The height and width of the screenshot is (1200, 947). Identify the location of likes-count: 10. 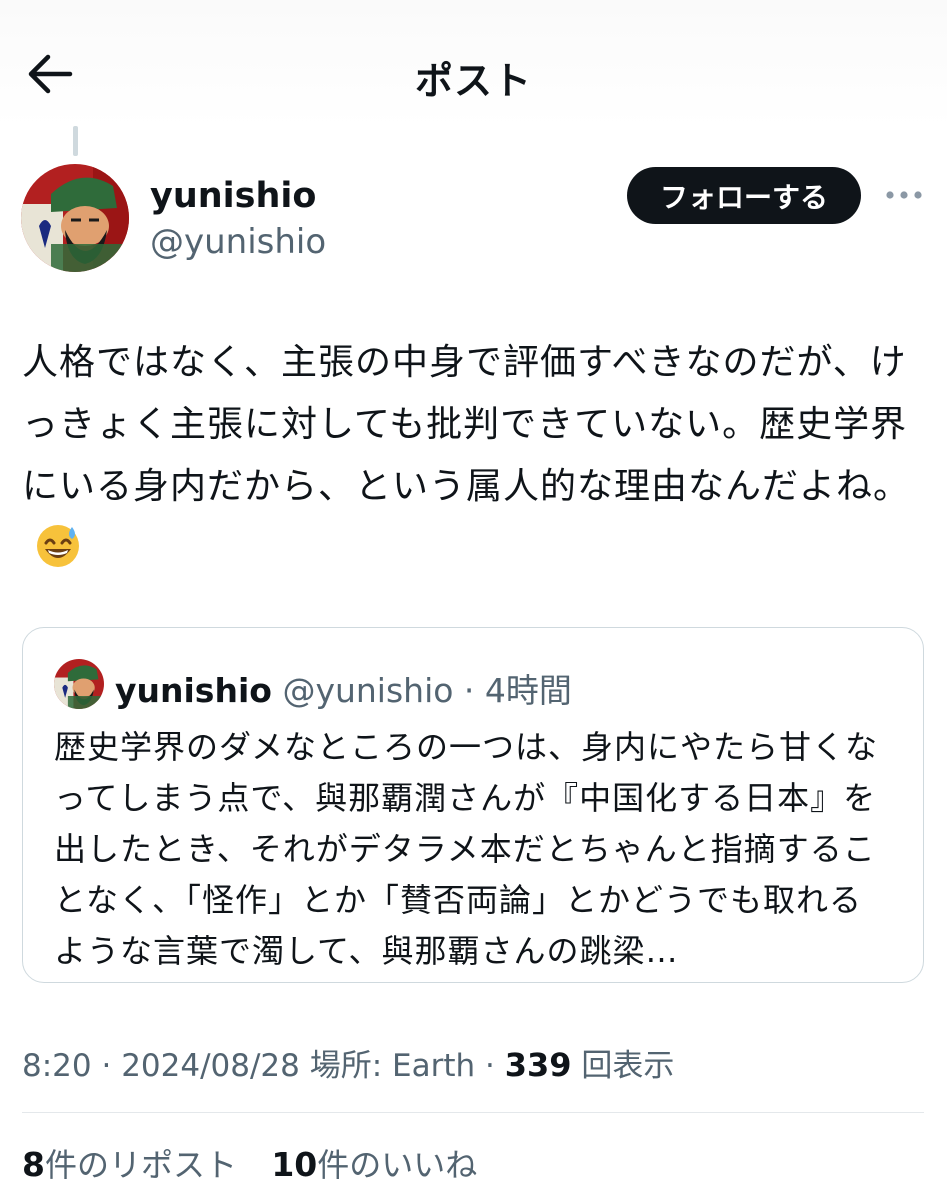
(294, 1164).